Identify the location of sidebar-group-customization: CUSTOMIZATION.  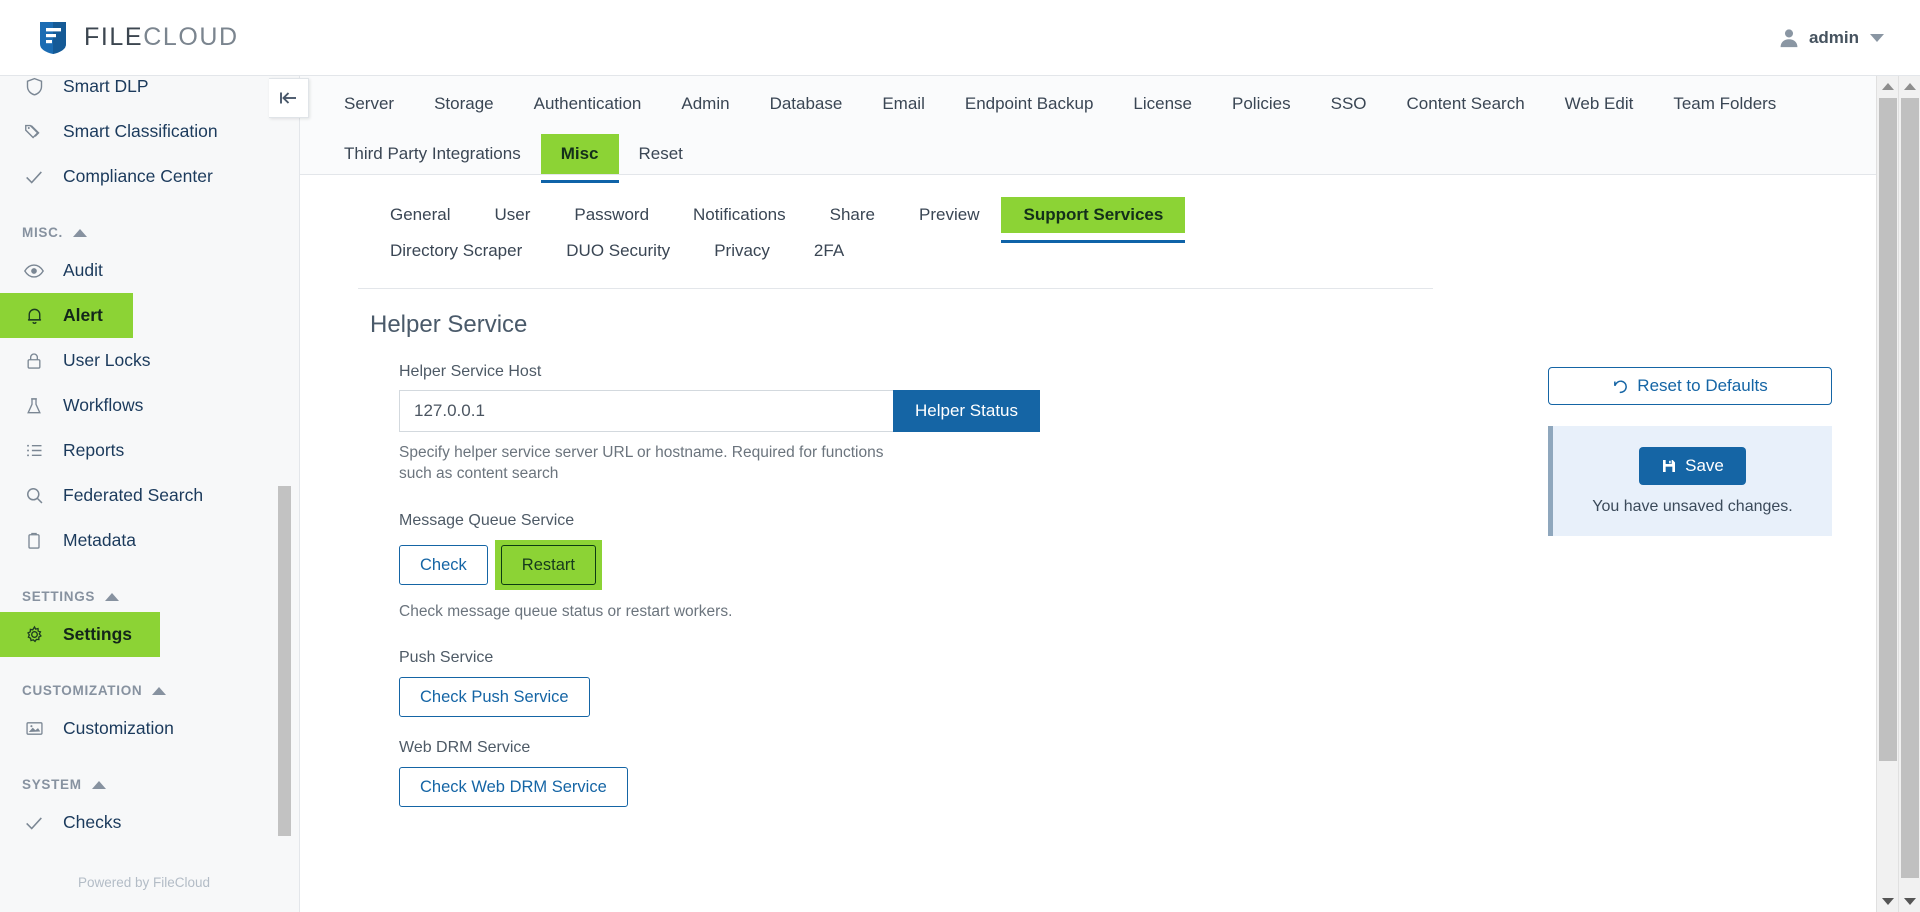
(143, 681).